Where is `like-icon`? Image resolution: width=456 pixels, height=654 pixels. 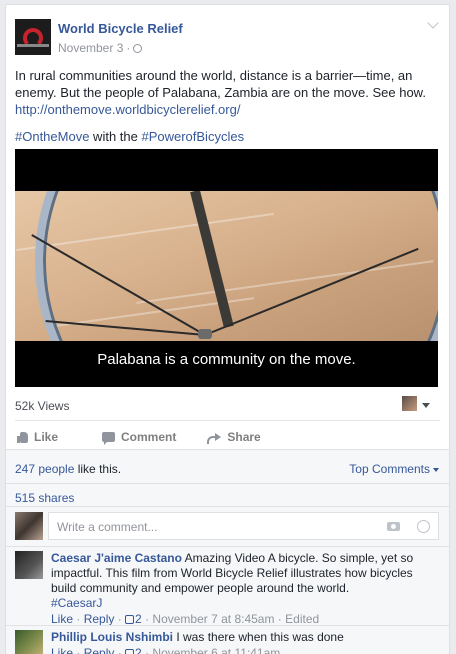
like-icon is located at coordinates (22, 437).